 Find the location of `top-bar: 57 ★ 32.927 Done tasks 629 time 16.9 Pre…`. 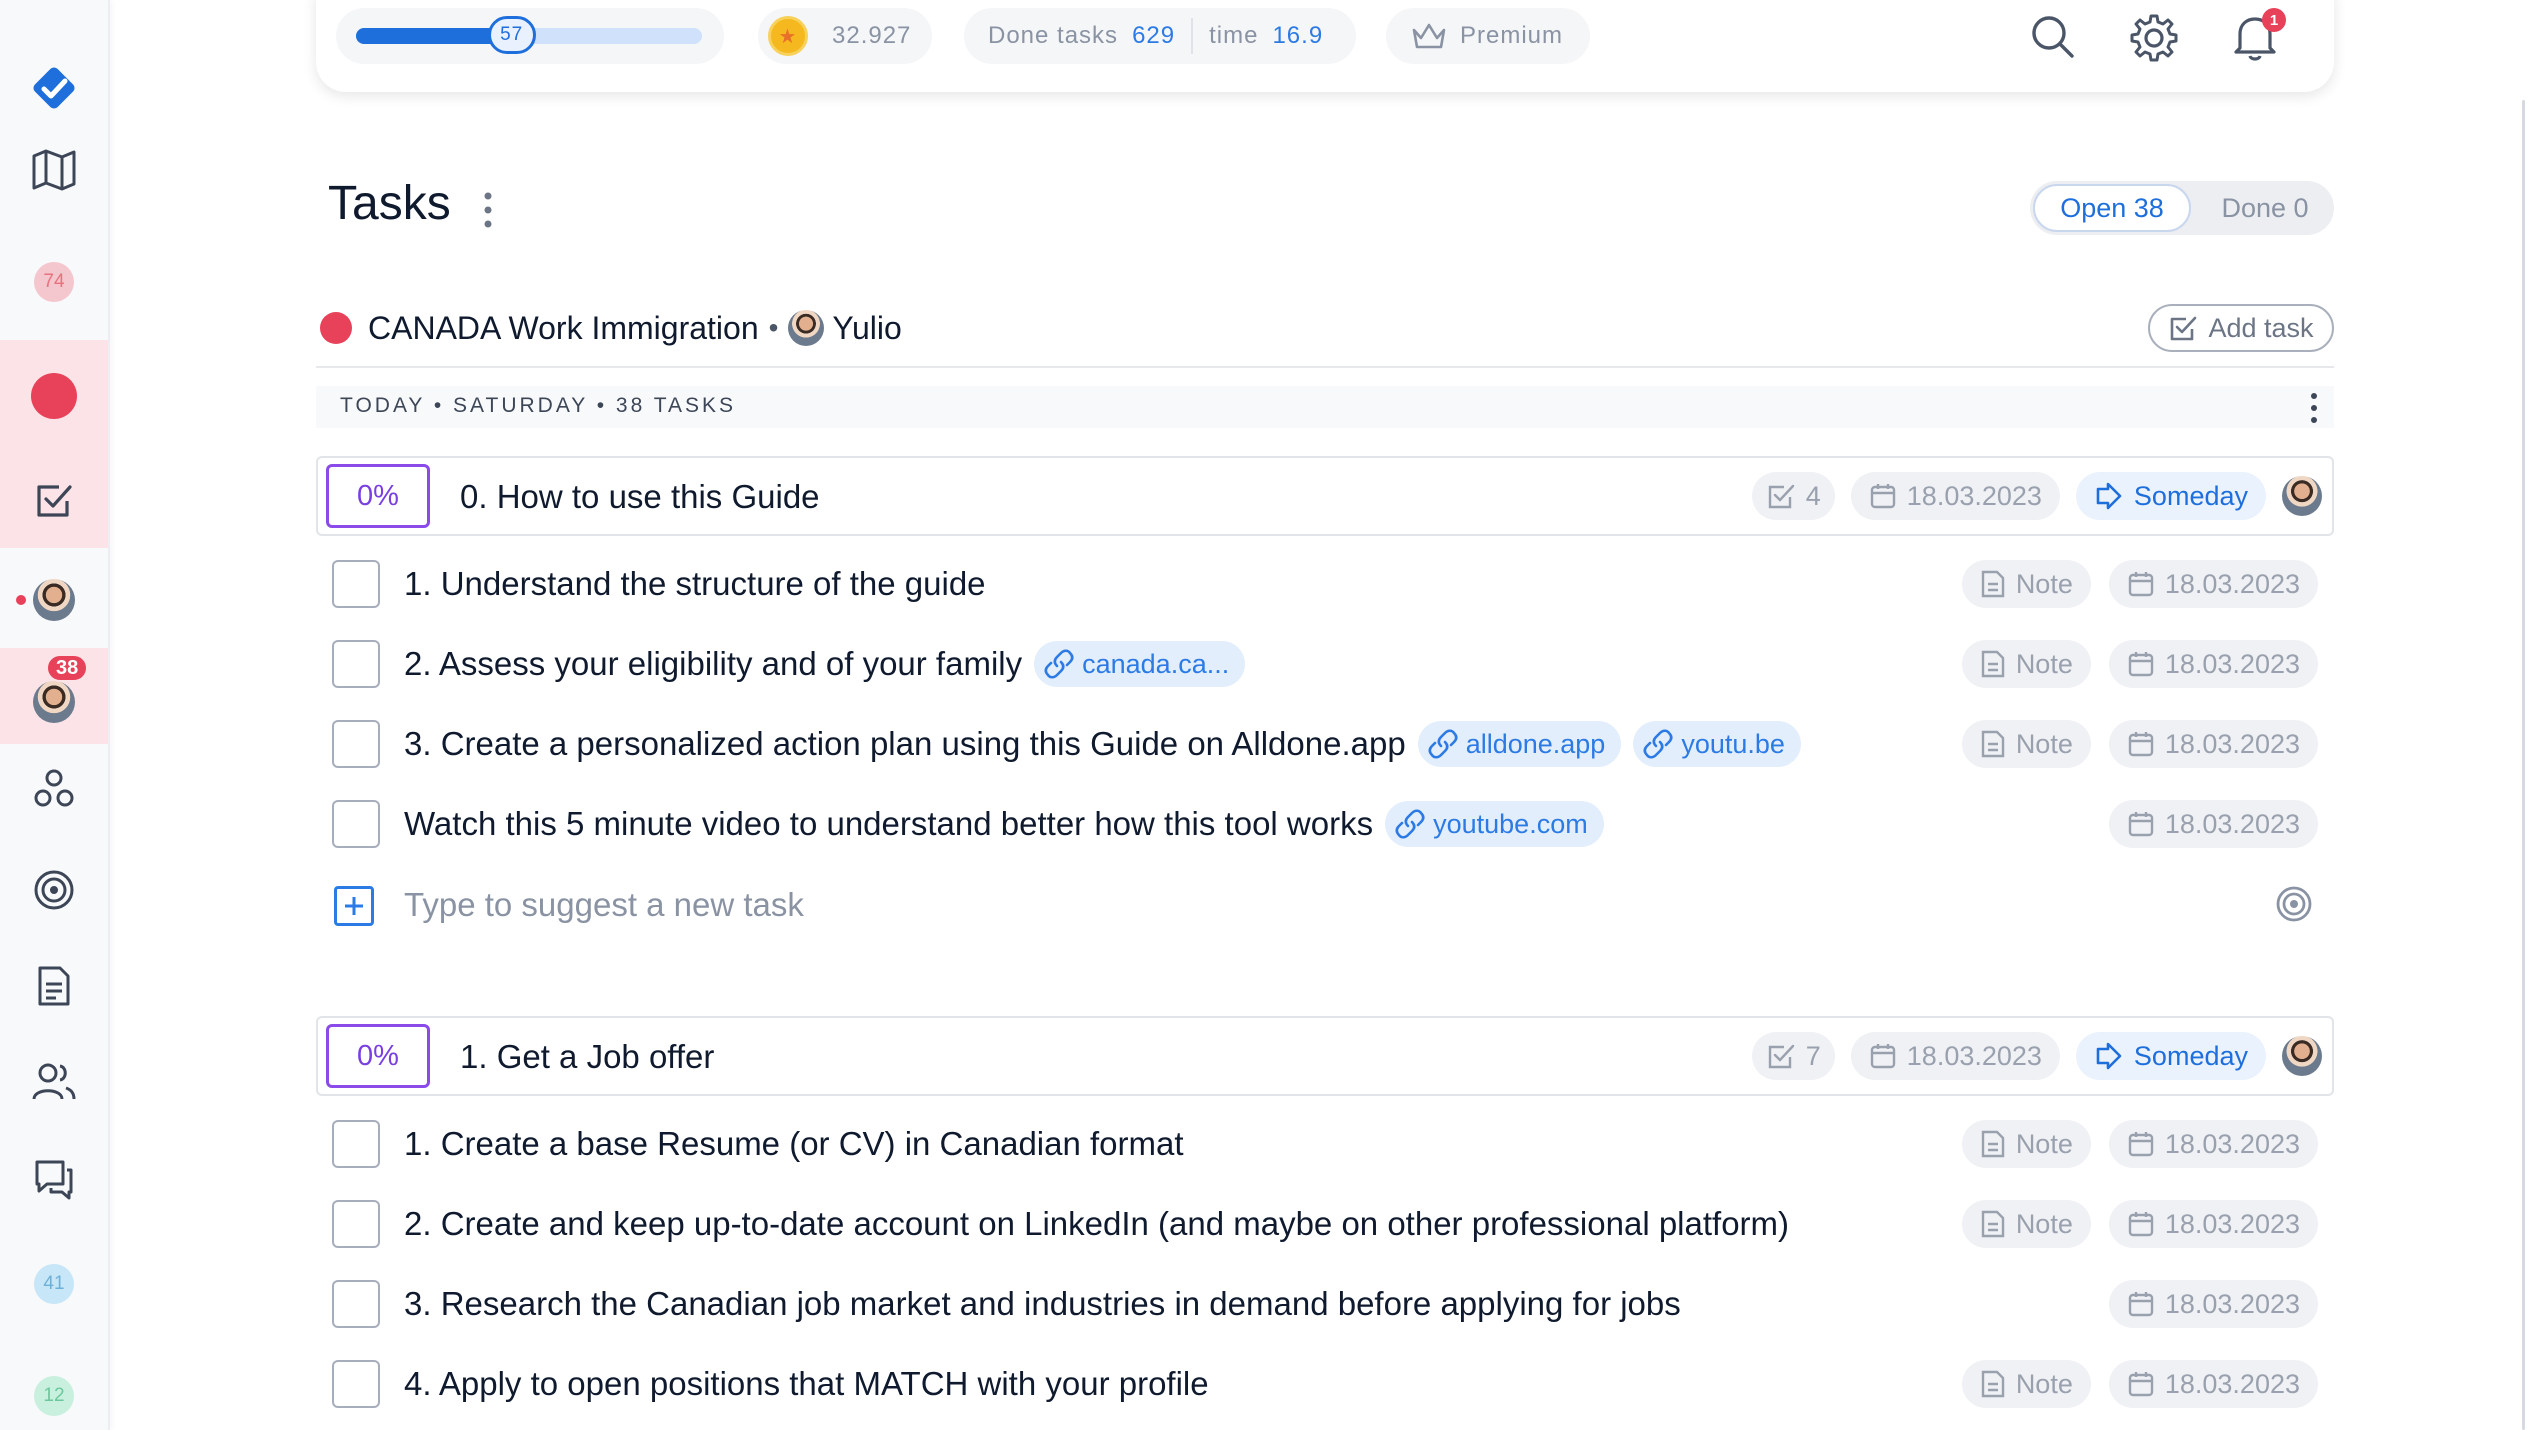

top-bar: 57 ★ 32.927 Done tasks 629 time 16.9 Pre… is located at coordinates (1325, 46).